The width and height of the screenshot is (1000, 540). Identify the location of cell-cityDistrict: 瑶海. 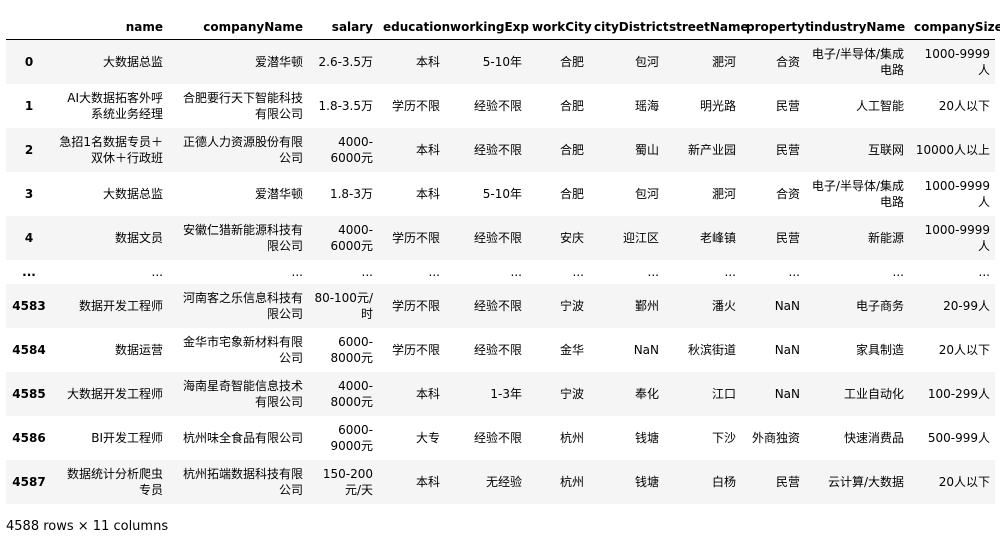
(646, 106).